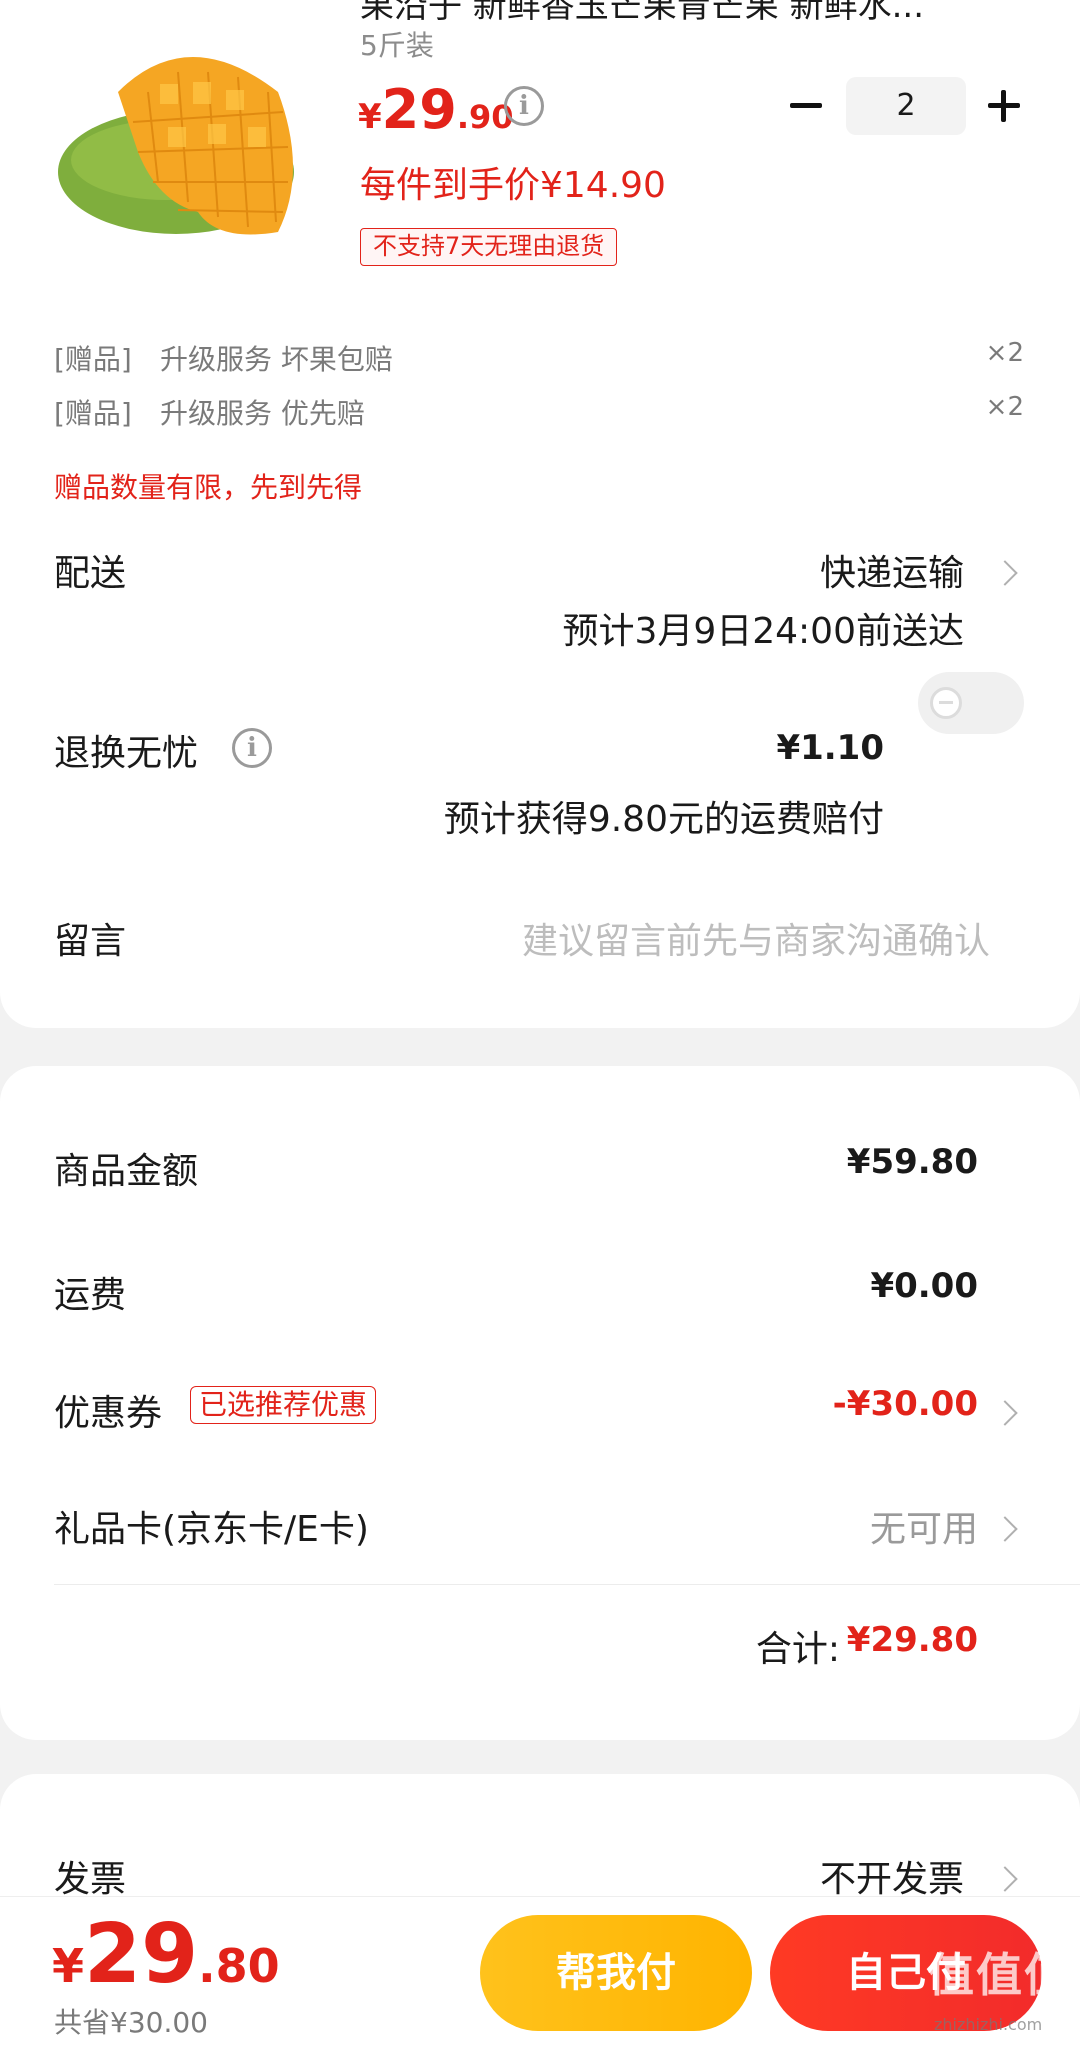 The width and height of the screenshot is (1080, 2050). What do you see at coordinates (539, 412) in the screenshot?
I see `gift-item: [赠品] 升级服务 优先赔 ×2` at bounding box center [539, 412].